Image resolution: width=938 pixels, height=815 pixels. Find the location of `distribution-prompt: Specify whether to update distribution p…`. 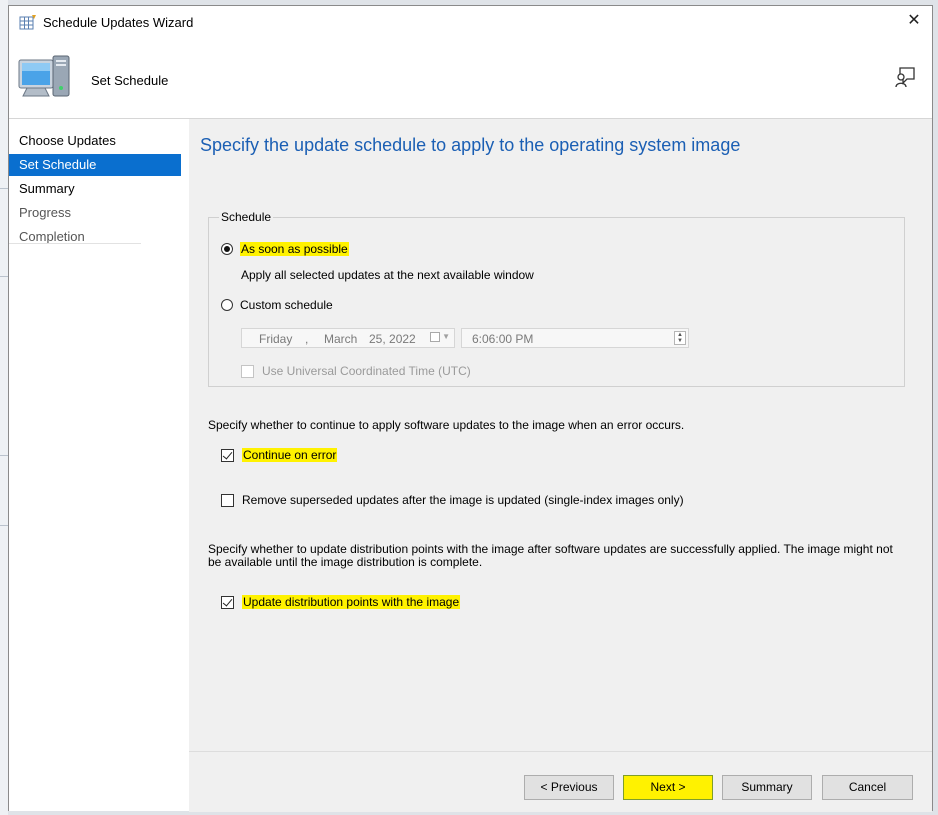

distribution-prompt: Specify whether to update distribution p… is located at coordinates (550, 555).